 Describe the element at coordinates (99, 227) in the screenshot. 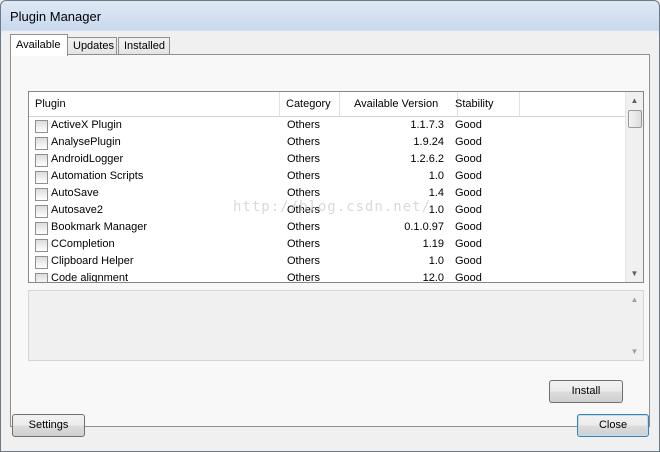

I see `plugin-name: Bookmark Manager` at that location.